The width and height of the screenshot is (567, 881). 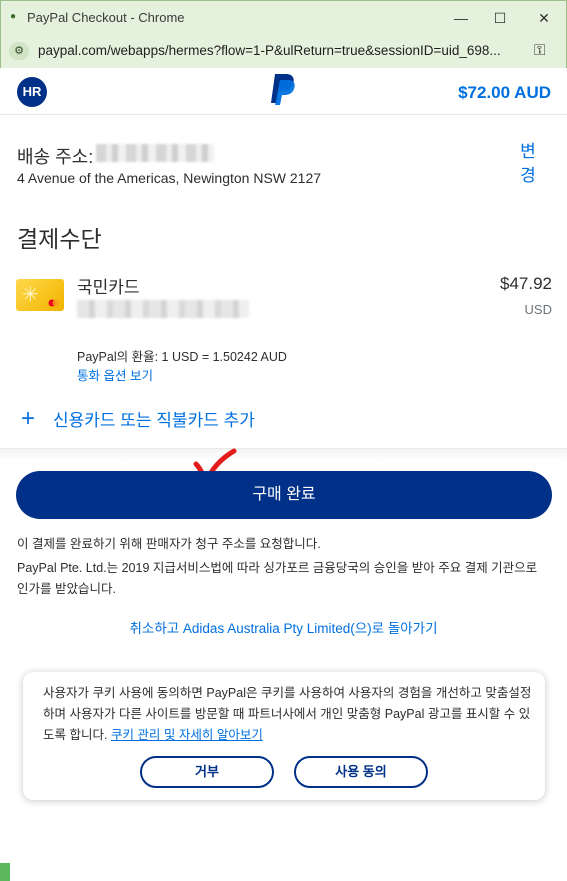 I want to click on maximize-icon: ☐, so click(x=500, y=18).